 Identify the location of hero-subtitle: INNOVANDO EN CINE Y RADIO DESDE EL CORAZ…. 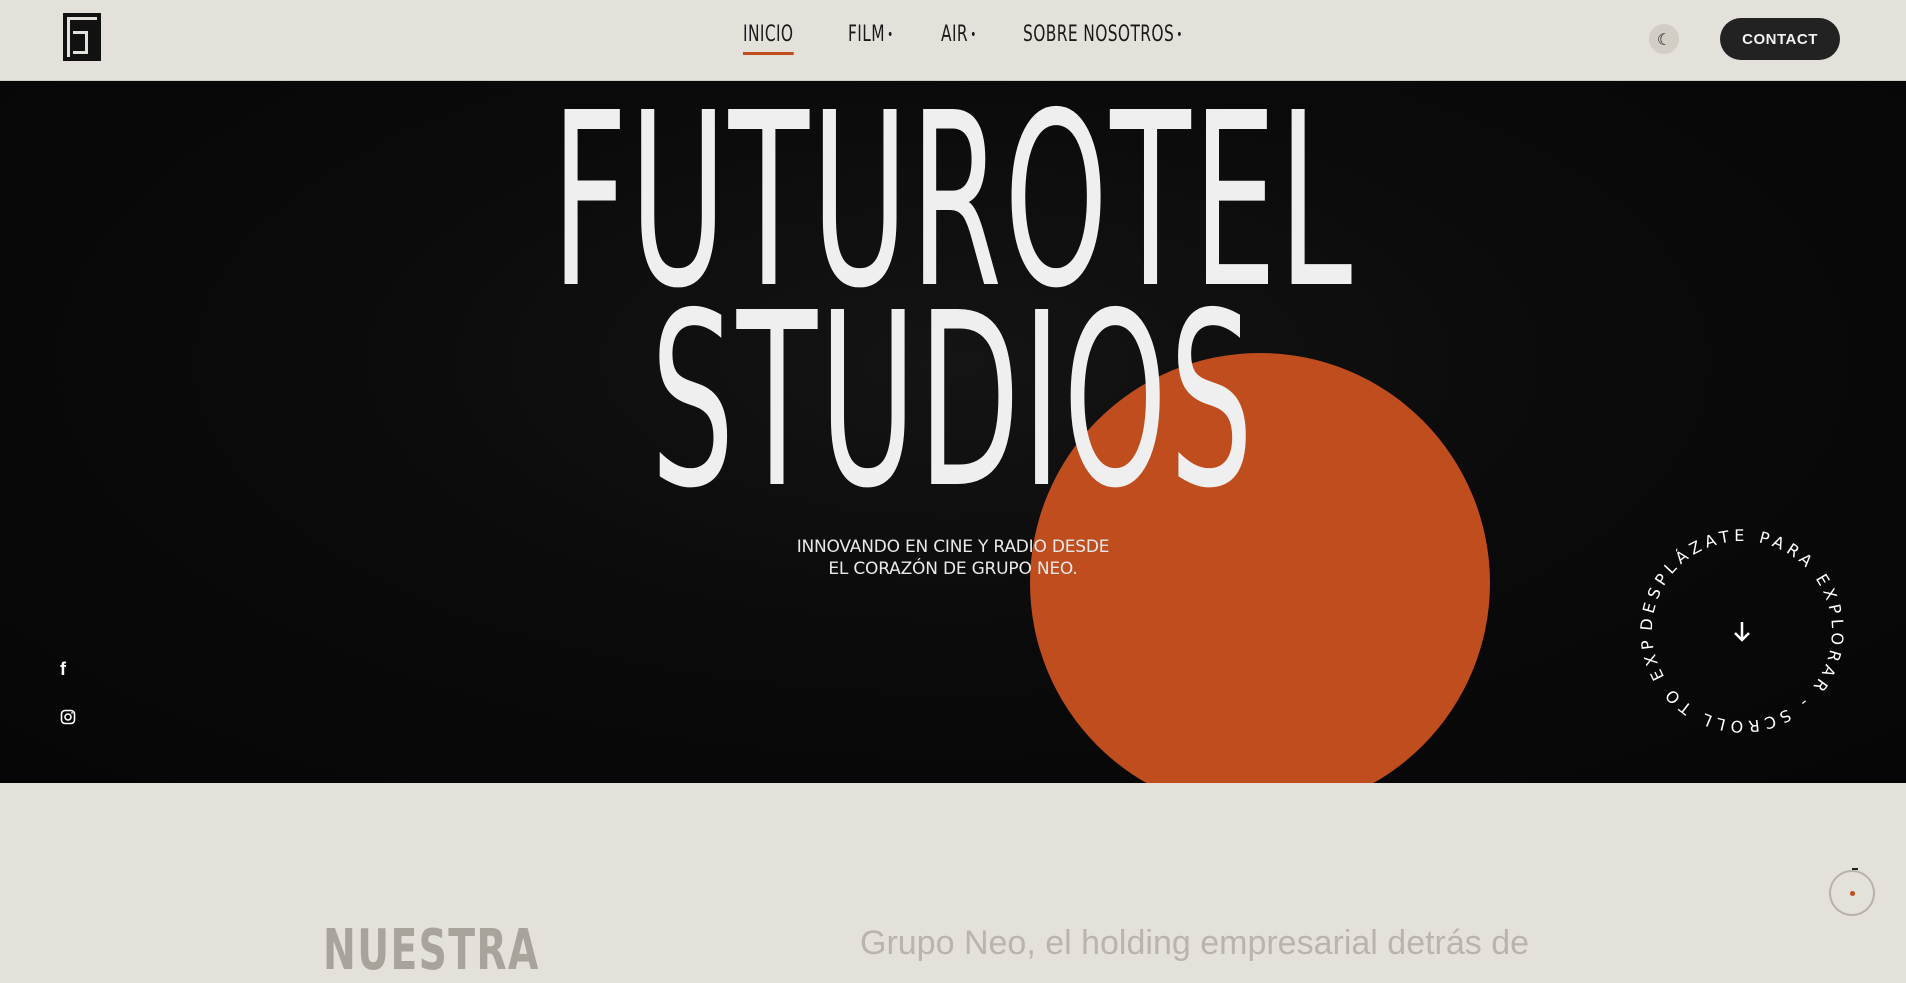
(953, 558).